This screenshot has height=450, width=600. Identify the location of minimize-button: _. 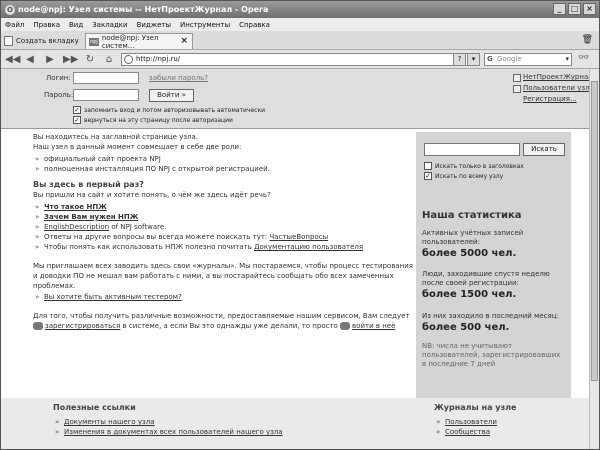
(559, 9).